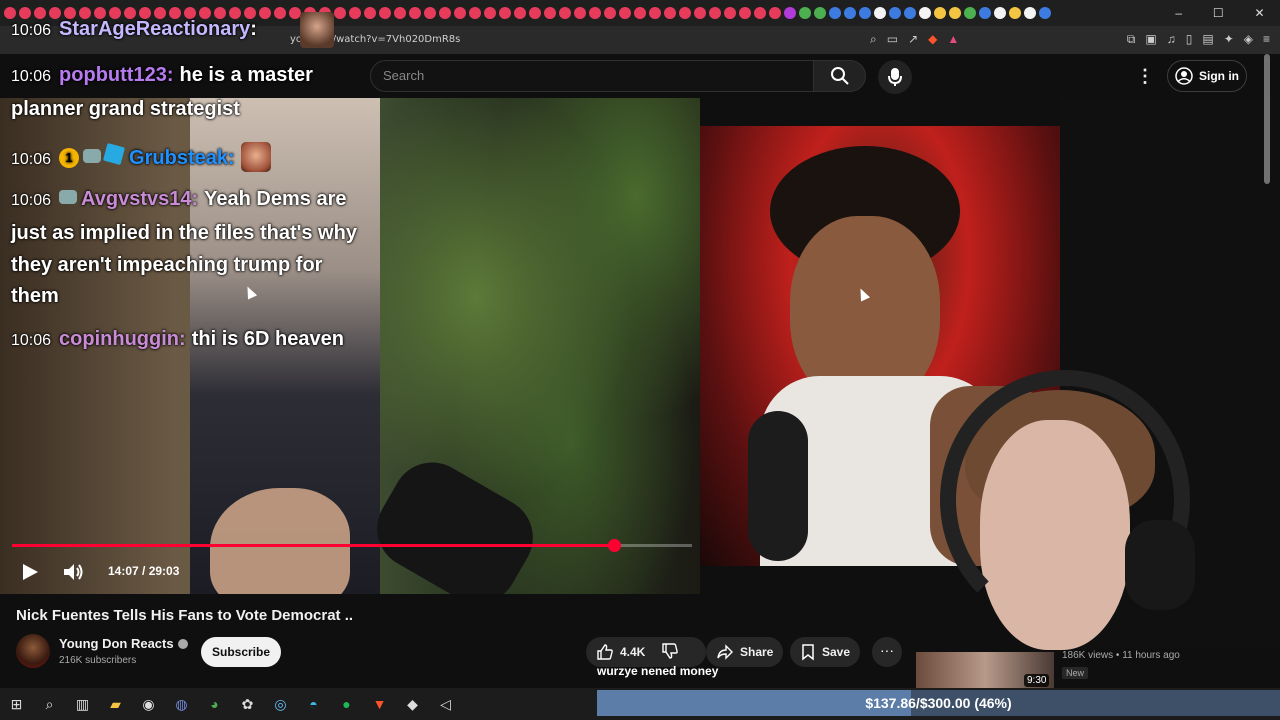 Image resolution: width=1280 pixels, height=720 pixels. What do you see at coordinates (346, 704) in the screenshot?
I see `spotify-icon: ●` at bounding box center [346, 704].